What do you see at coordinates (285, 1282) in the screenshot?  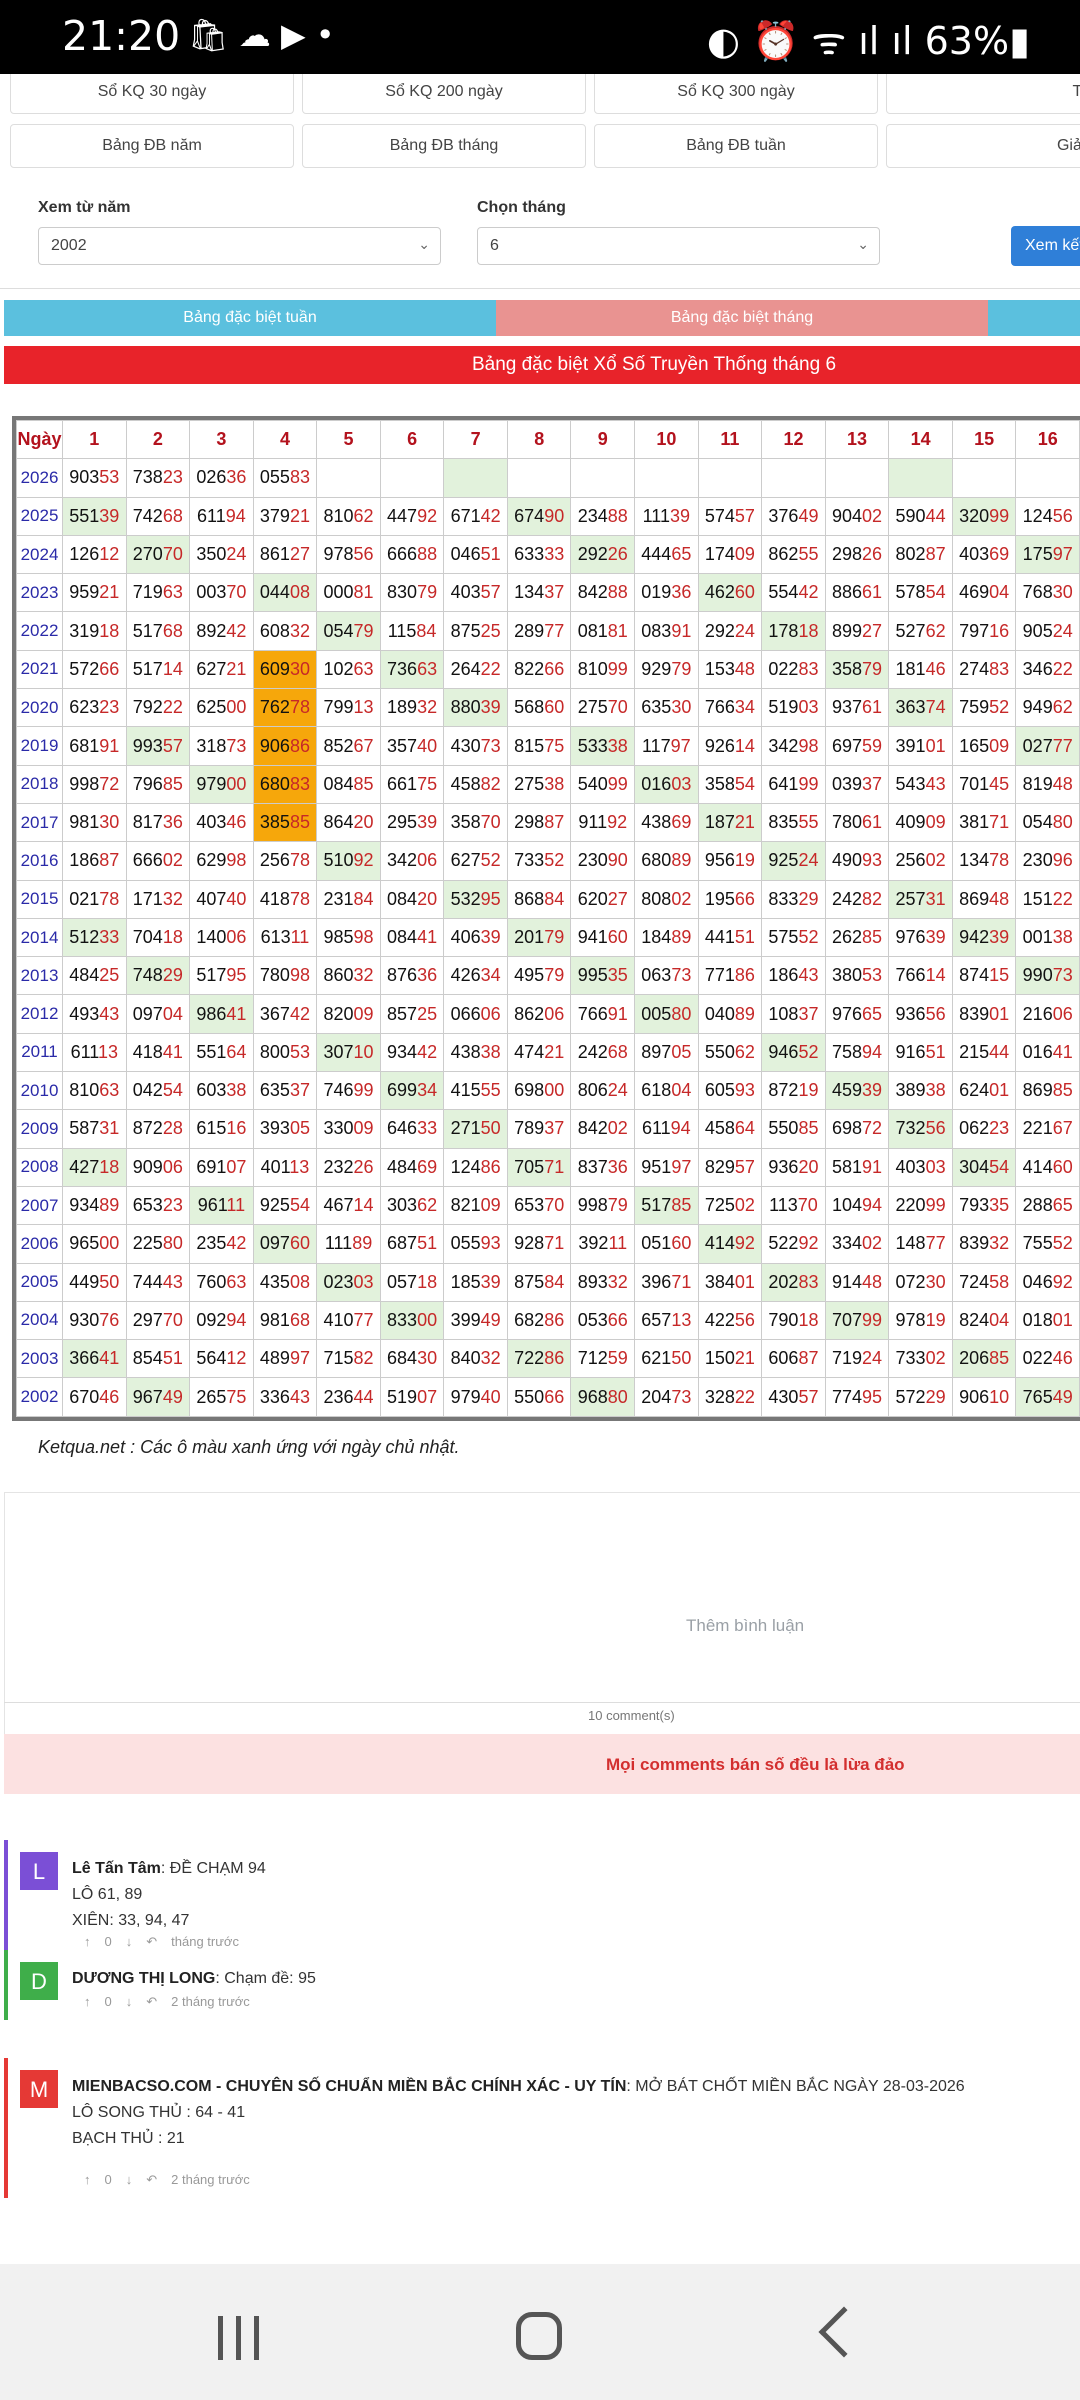 I see `table-cell: 43508` at bounding box center [285, 1282].